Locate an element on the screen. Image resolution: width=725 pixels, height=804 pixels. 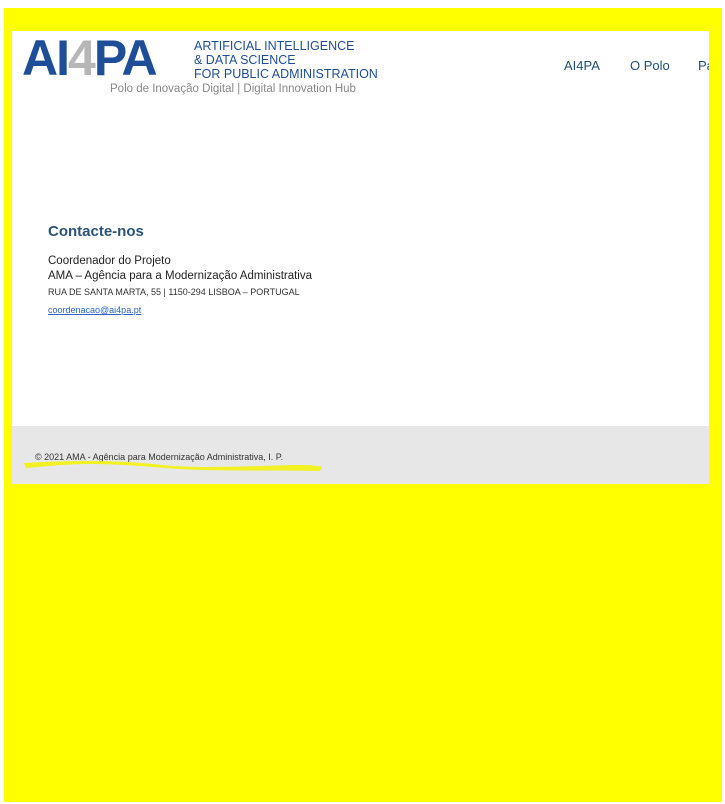
nav-item-ai4pa: AI4PA is located at coordinates (582, 66).